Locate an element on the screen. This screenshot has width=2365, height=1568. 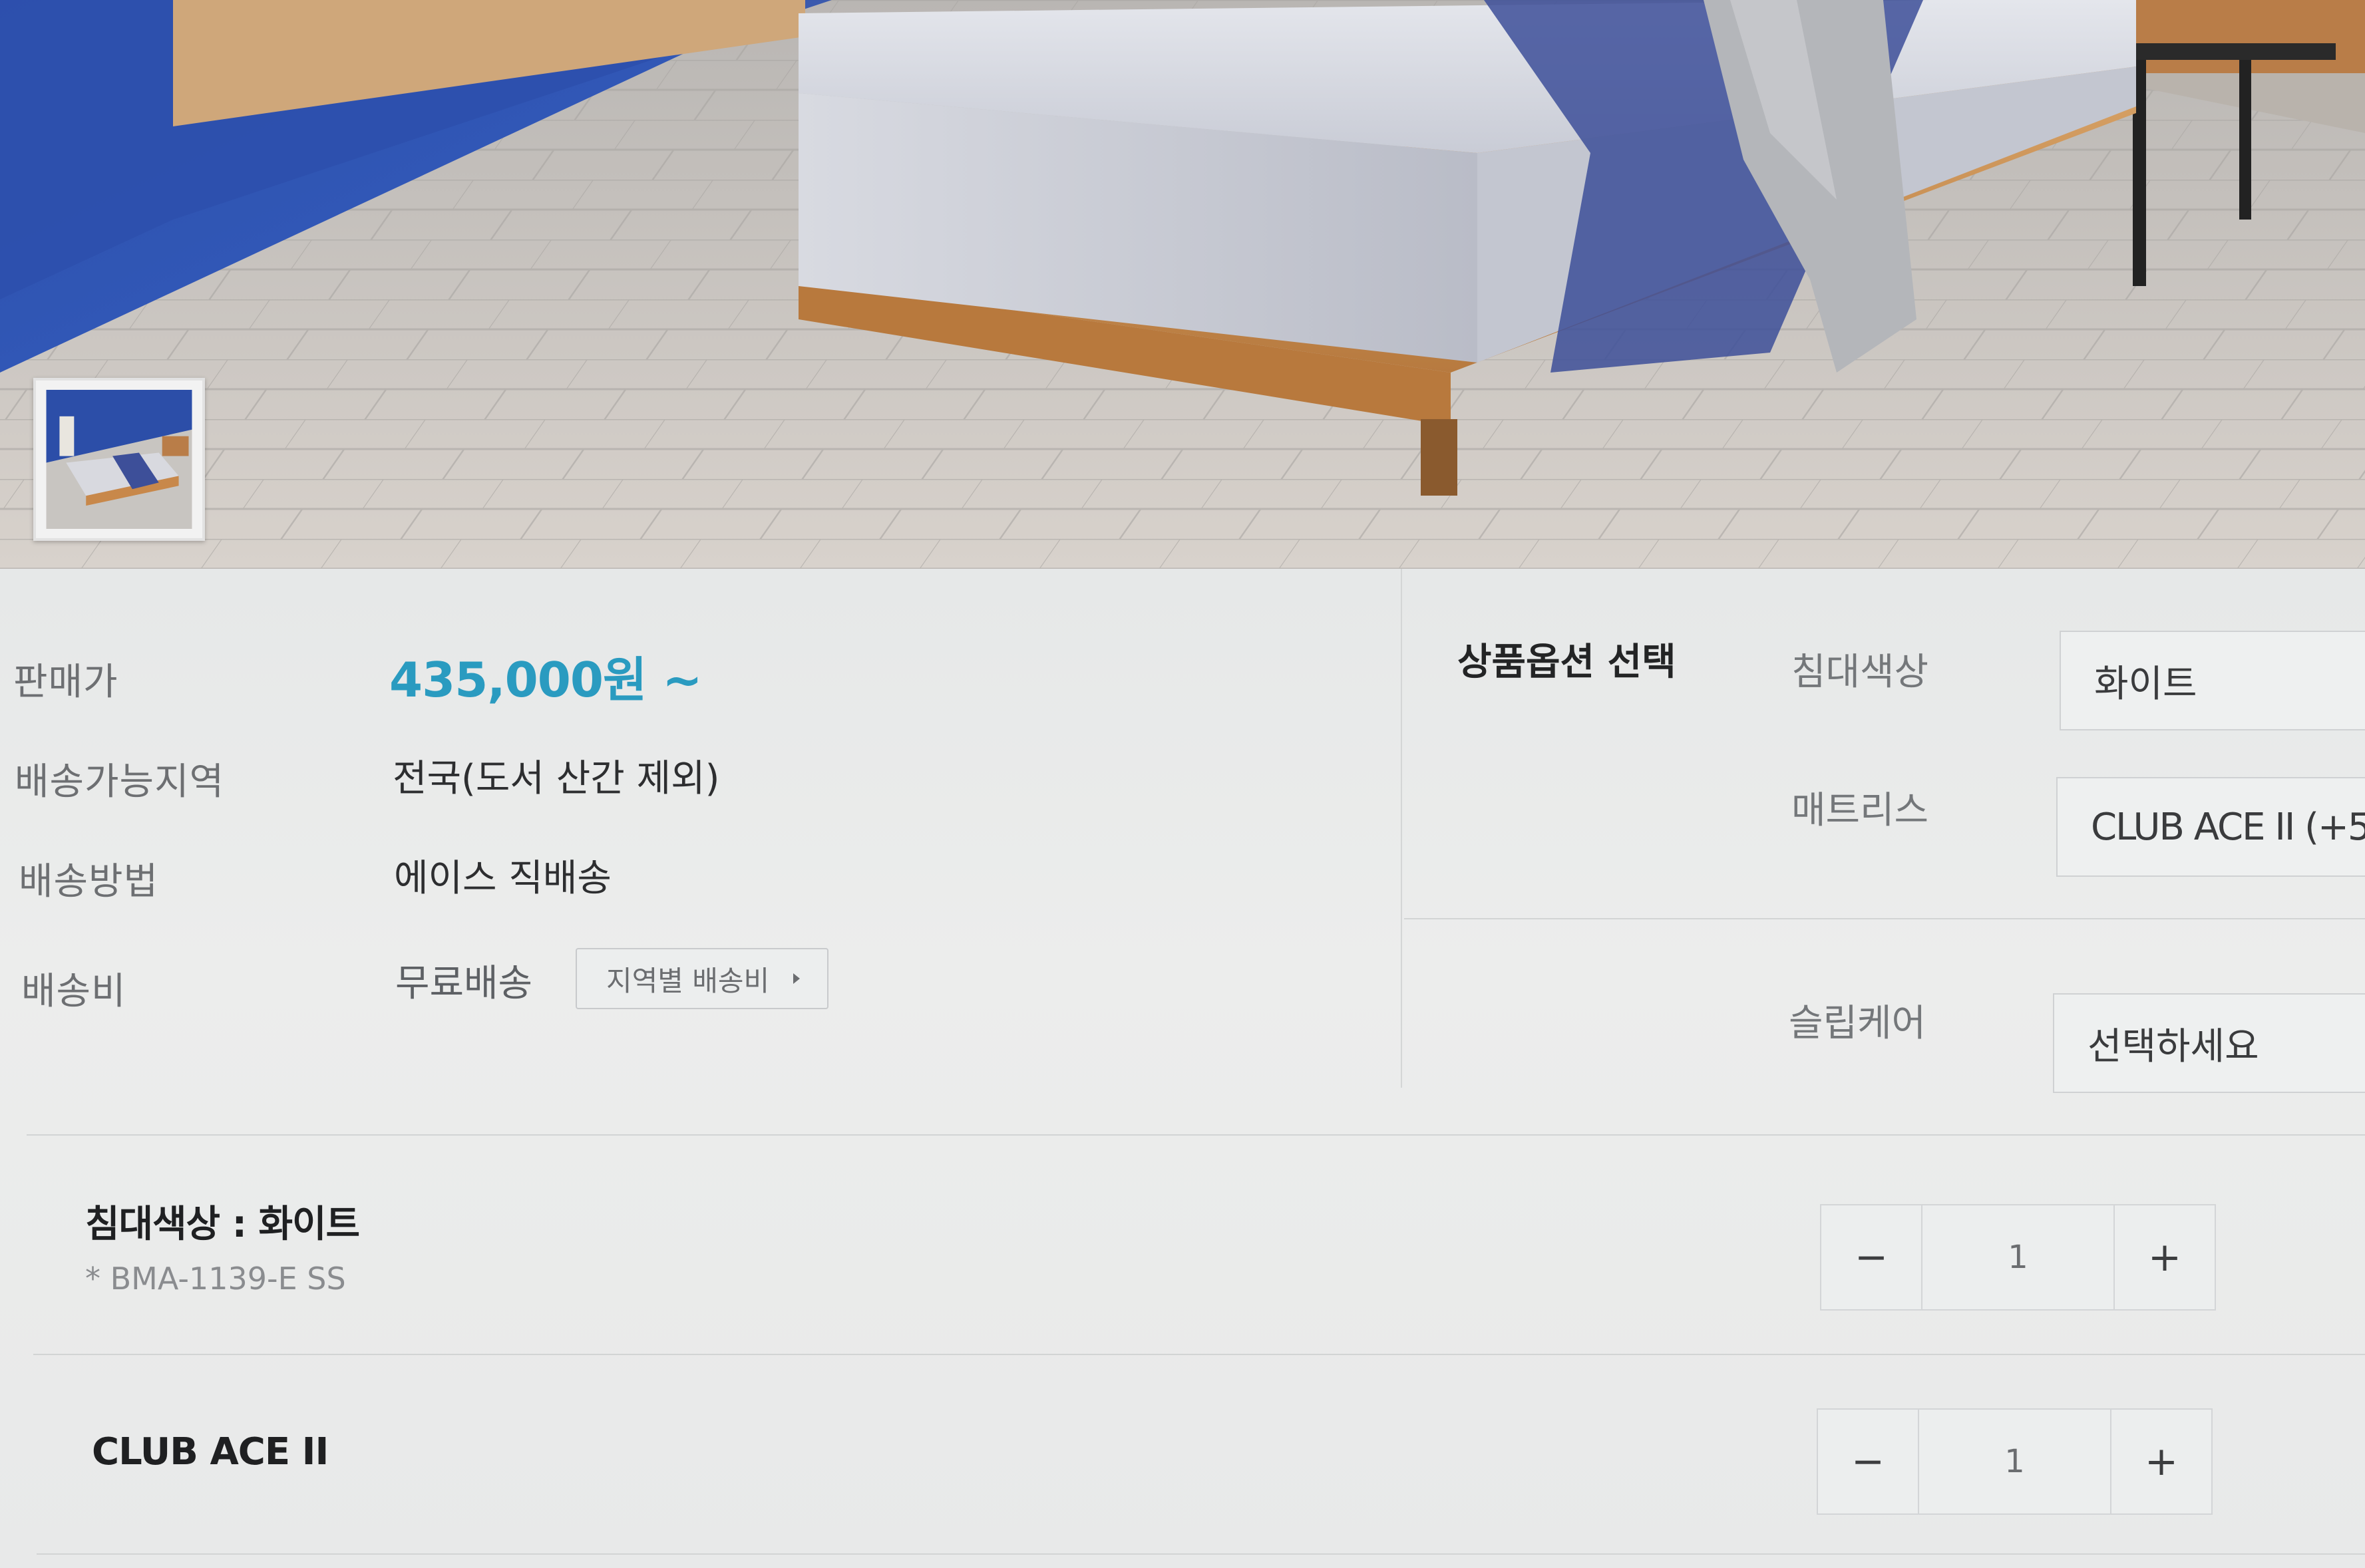
delivery-method-value: 에이스 직배송 is located at coordinates (503, 878).